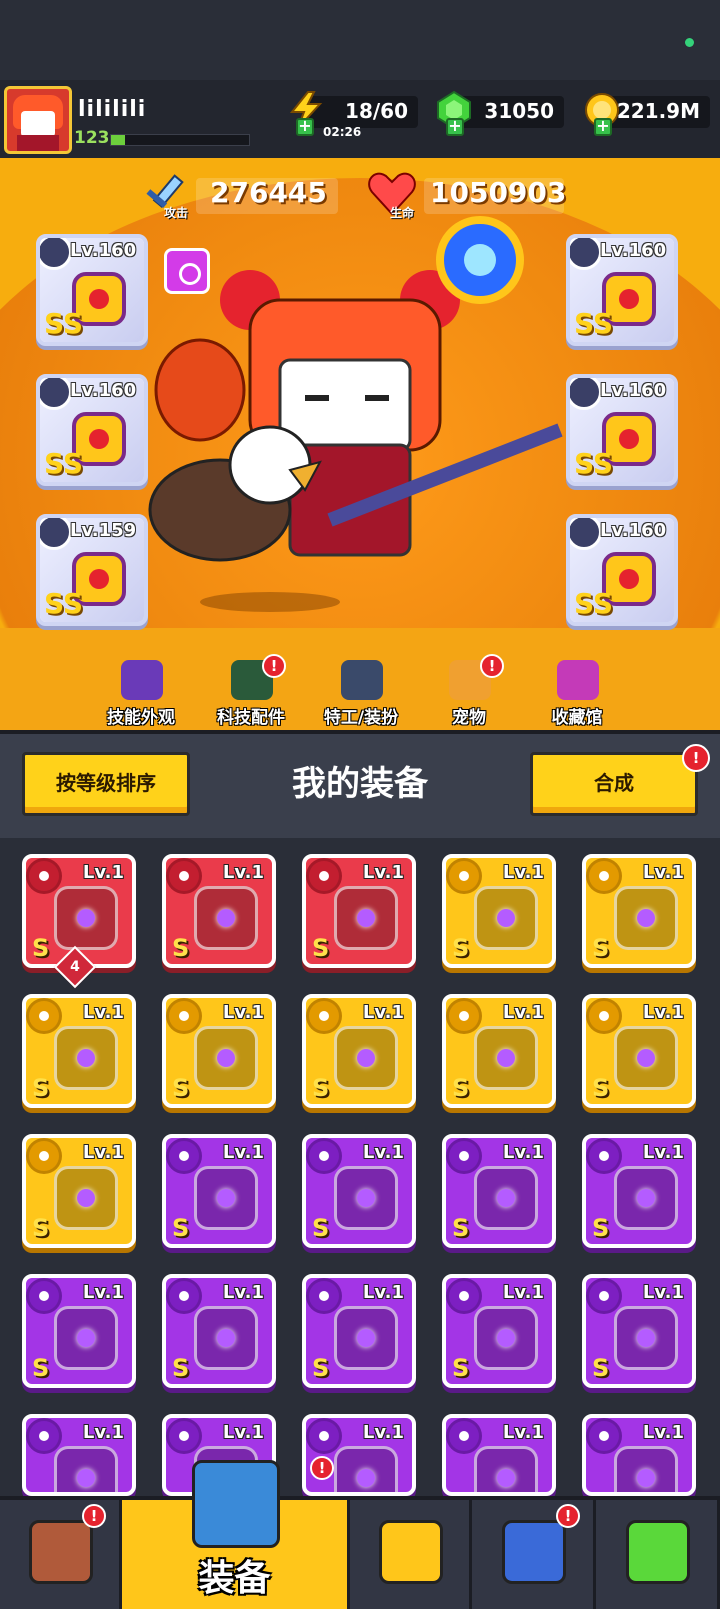 The width and height of the screenshot is (720, 1609). Describe the element at coordinates (236, 1532) in the screenshot. I see `nav-tab-equipment: 装备!` at that location.